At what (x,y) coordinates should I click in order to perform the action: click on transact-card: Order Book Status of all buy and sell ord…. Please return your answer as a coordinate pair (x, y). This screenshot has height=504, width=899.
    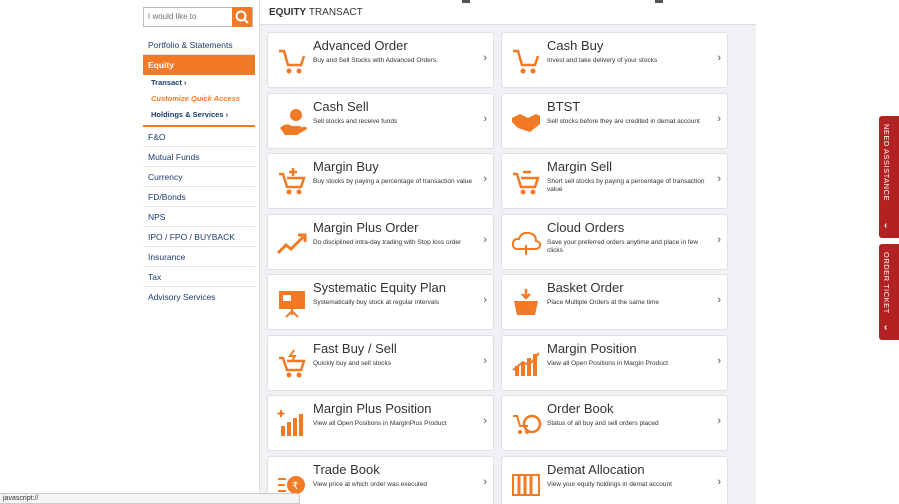
    Looking at the image, I should click on (614, 423).